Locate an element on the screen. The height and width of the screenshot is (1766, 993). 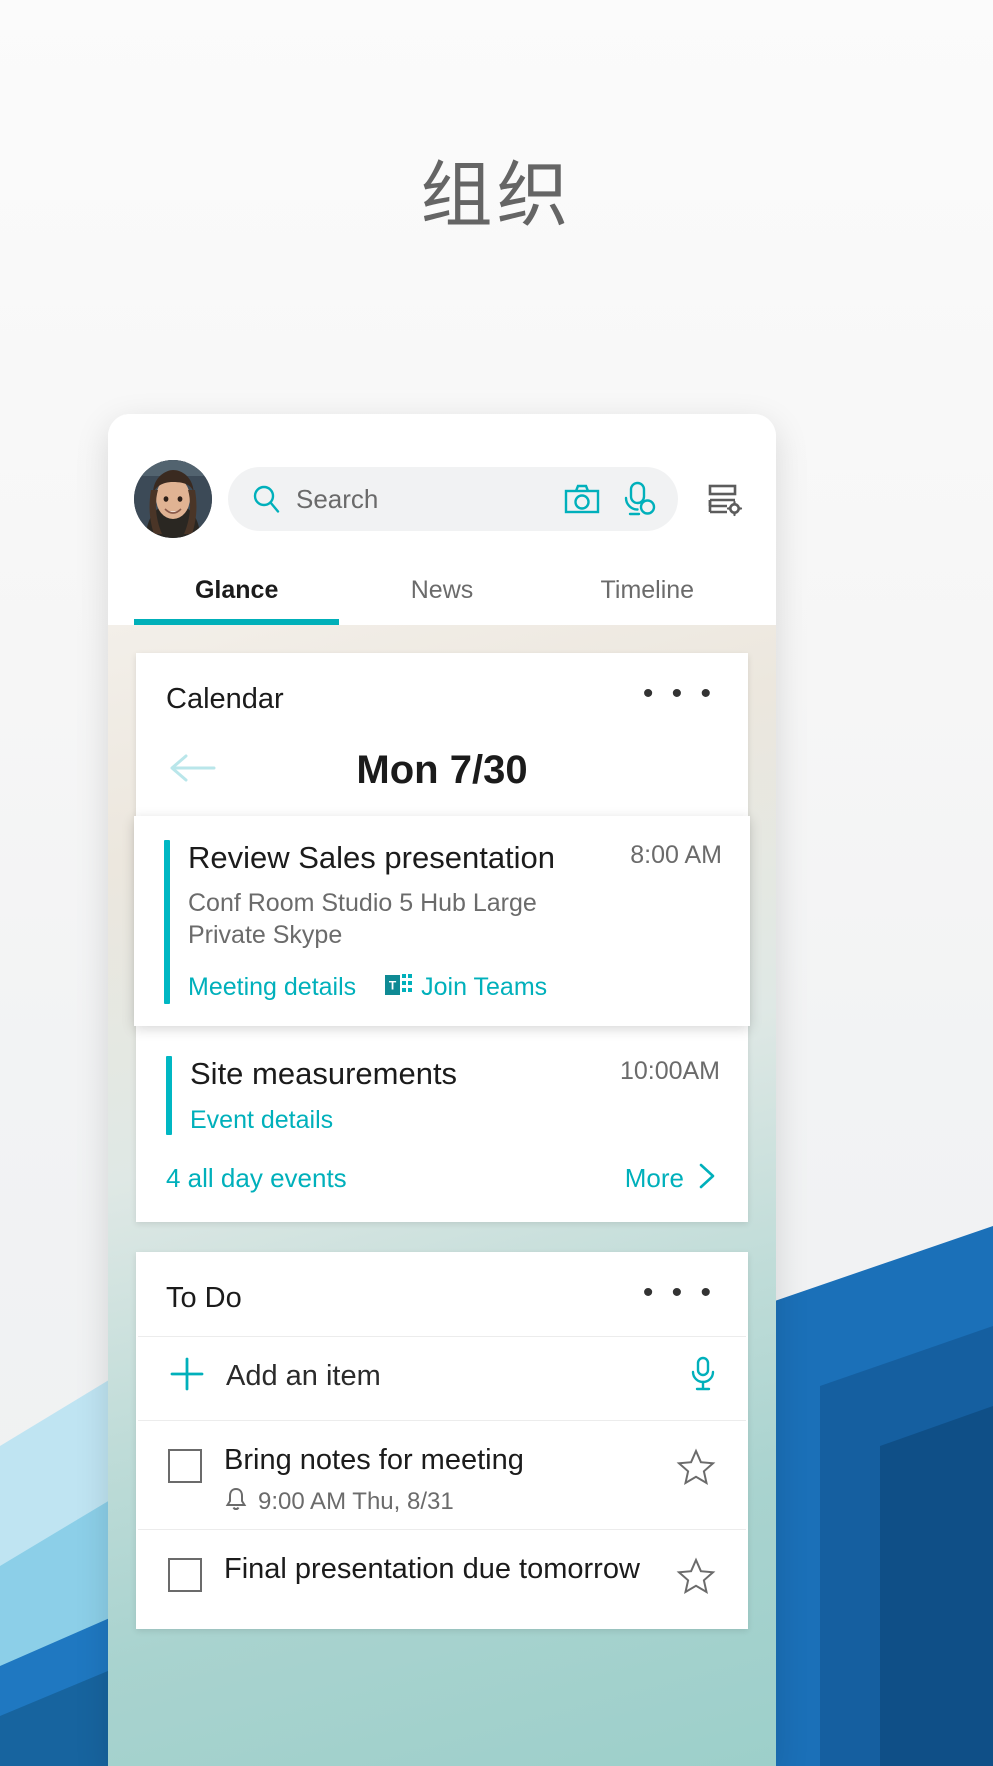
svg-text: T is located at coordinates (393, 985).